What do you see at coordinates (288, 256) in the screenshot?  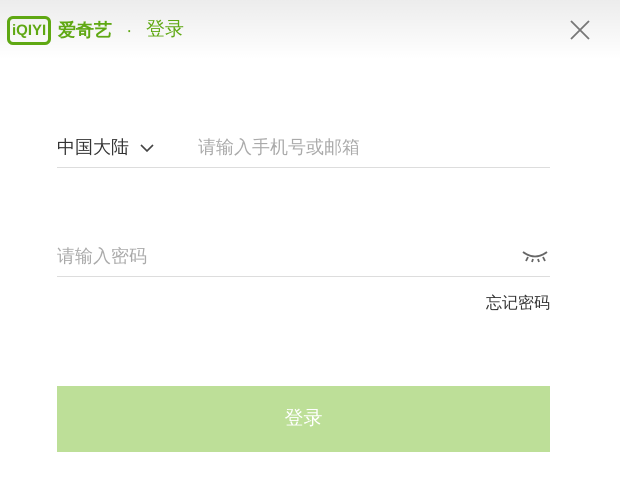 I see `password-input: 请输入密码` at bounding box center [288, 256].